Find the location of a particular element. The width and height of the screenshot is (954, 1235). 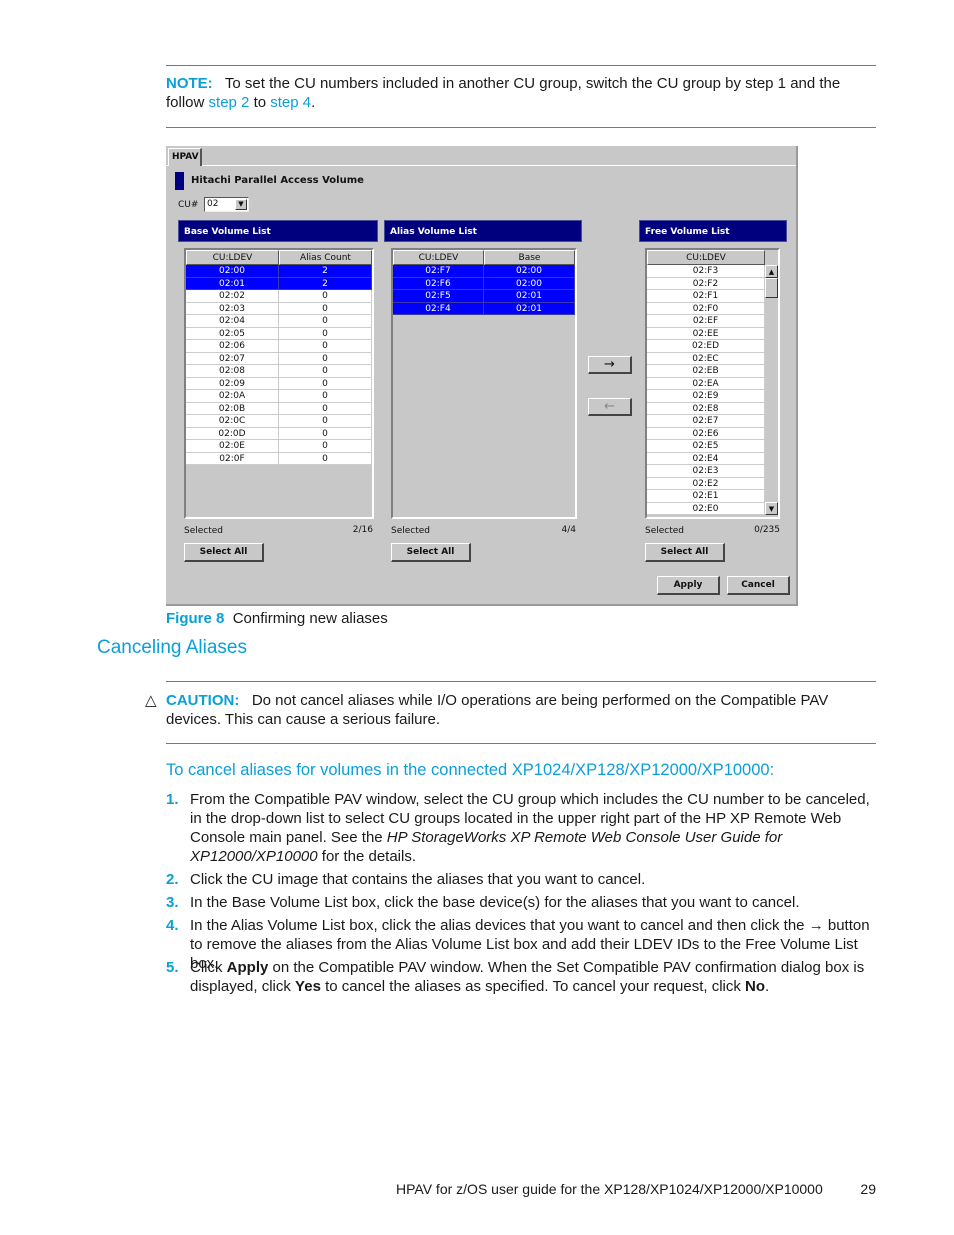

note-label: NOTE: is located at coordinates (189, 83).